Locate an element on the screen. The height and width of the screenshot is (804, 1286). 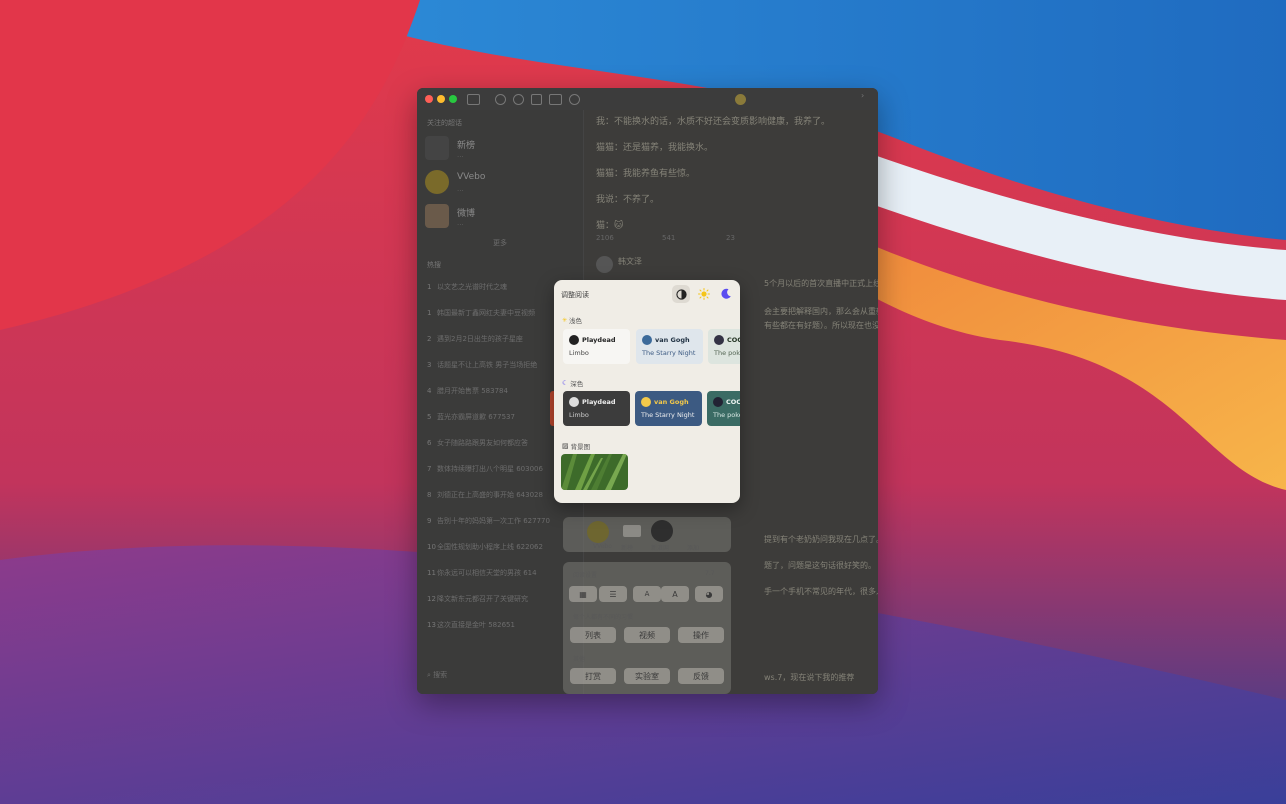
coco-icon is located at coordinates (718, 402).